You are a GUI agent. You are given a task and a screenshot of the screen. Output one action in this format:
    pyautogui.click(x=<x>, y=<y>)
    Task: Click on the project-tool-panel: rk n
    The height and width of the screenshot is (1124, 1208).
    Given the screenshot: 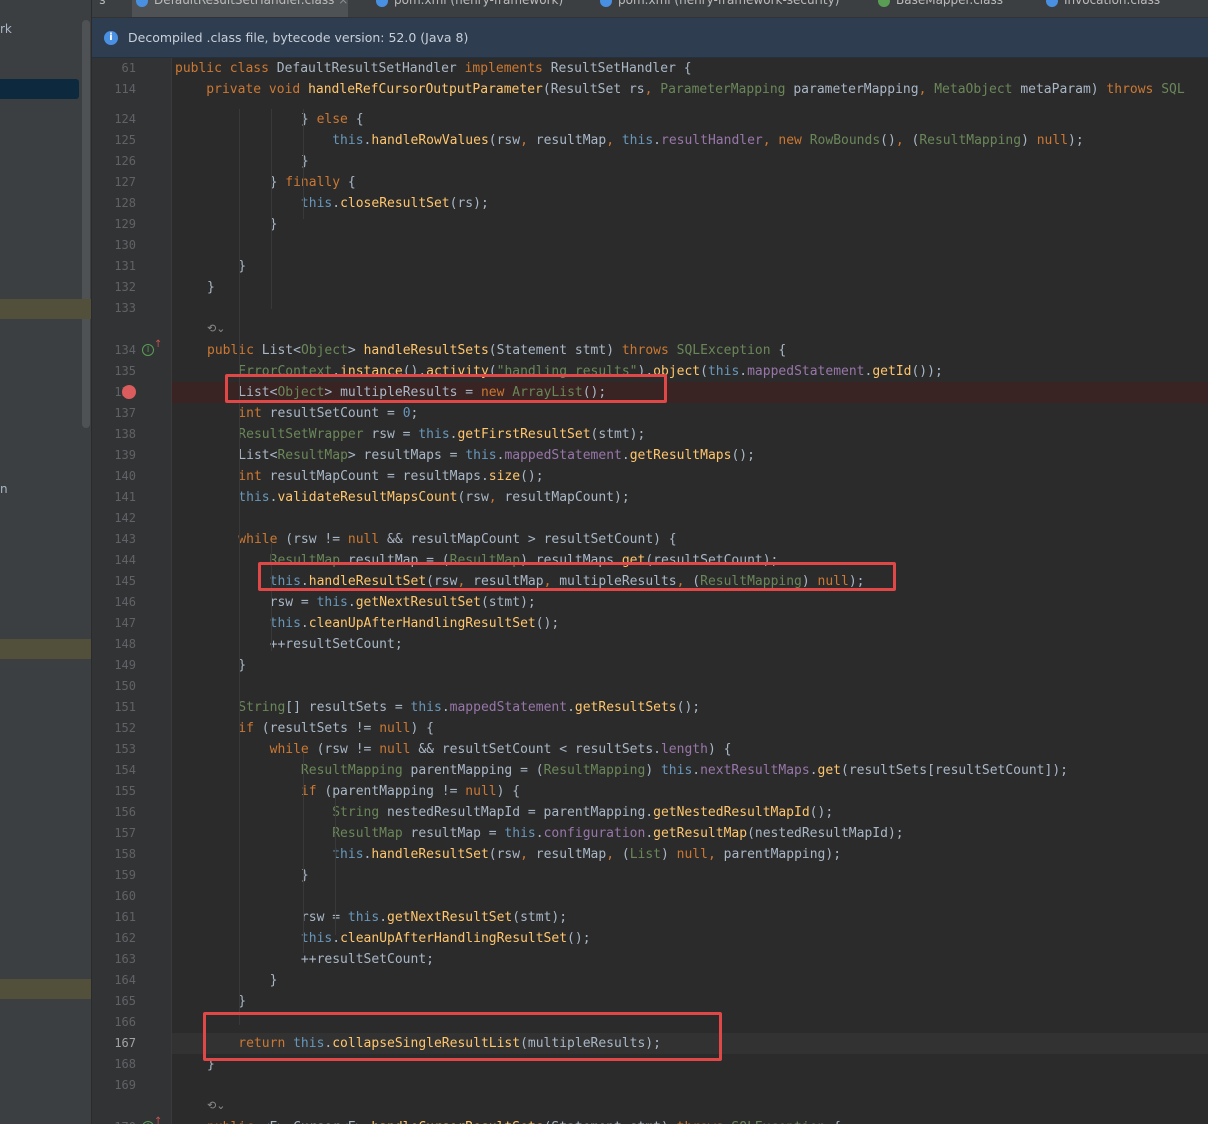 What is the action you would take?
    pyautogui.click(x=46, y=562)
    